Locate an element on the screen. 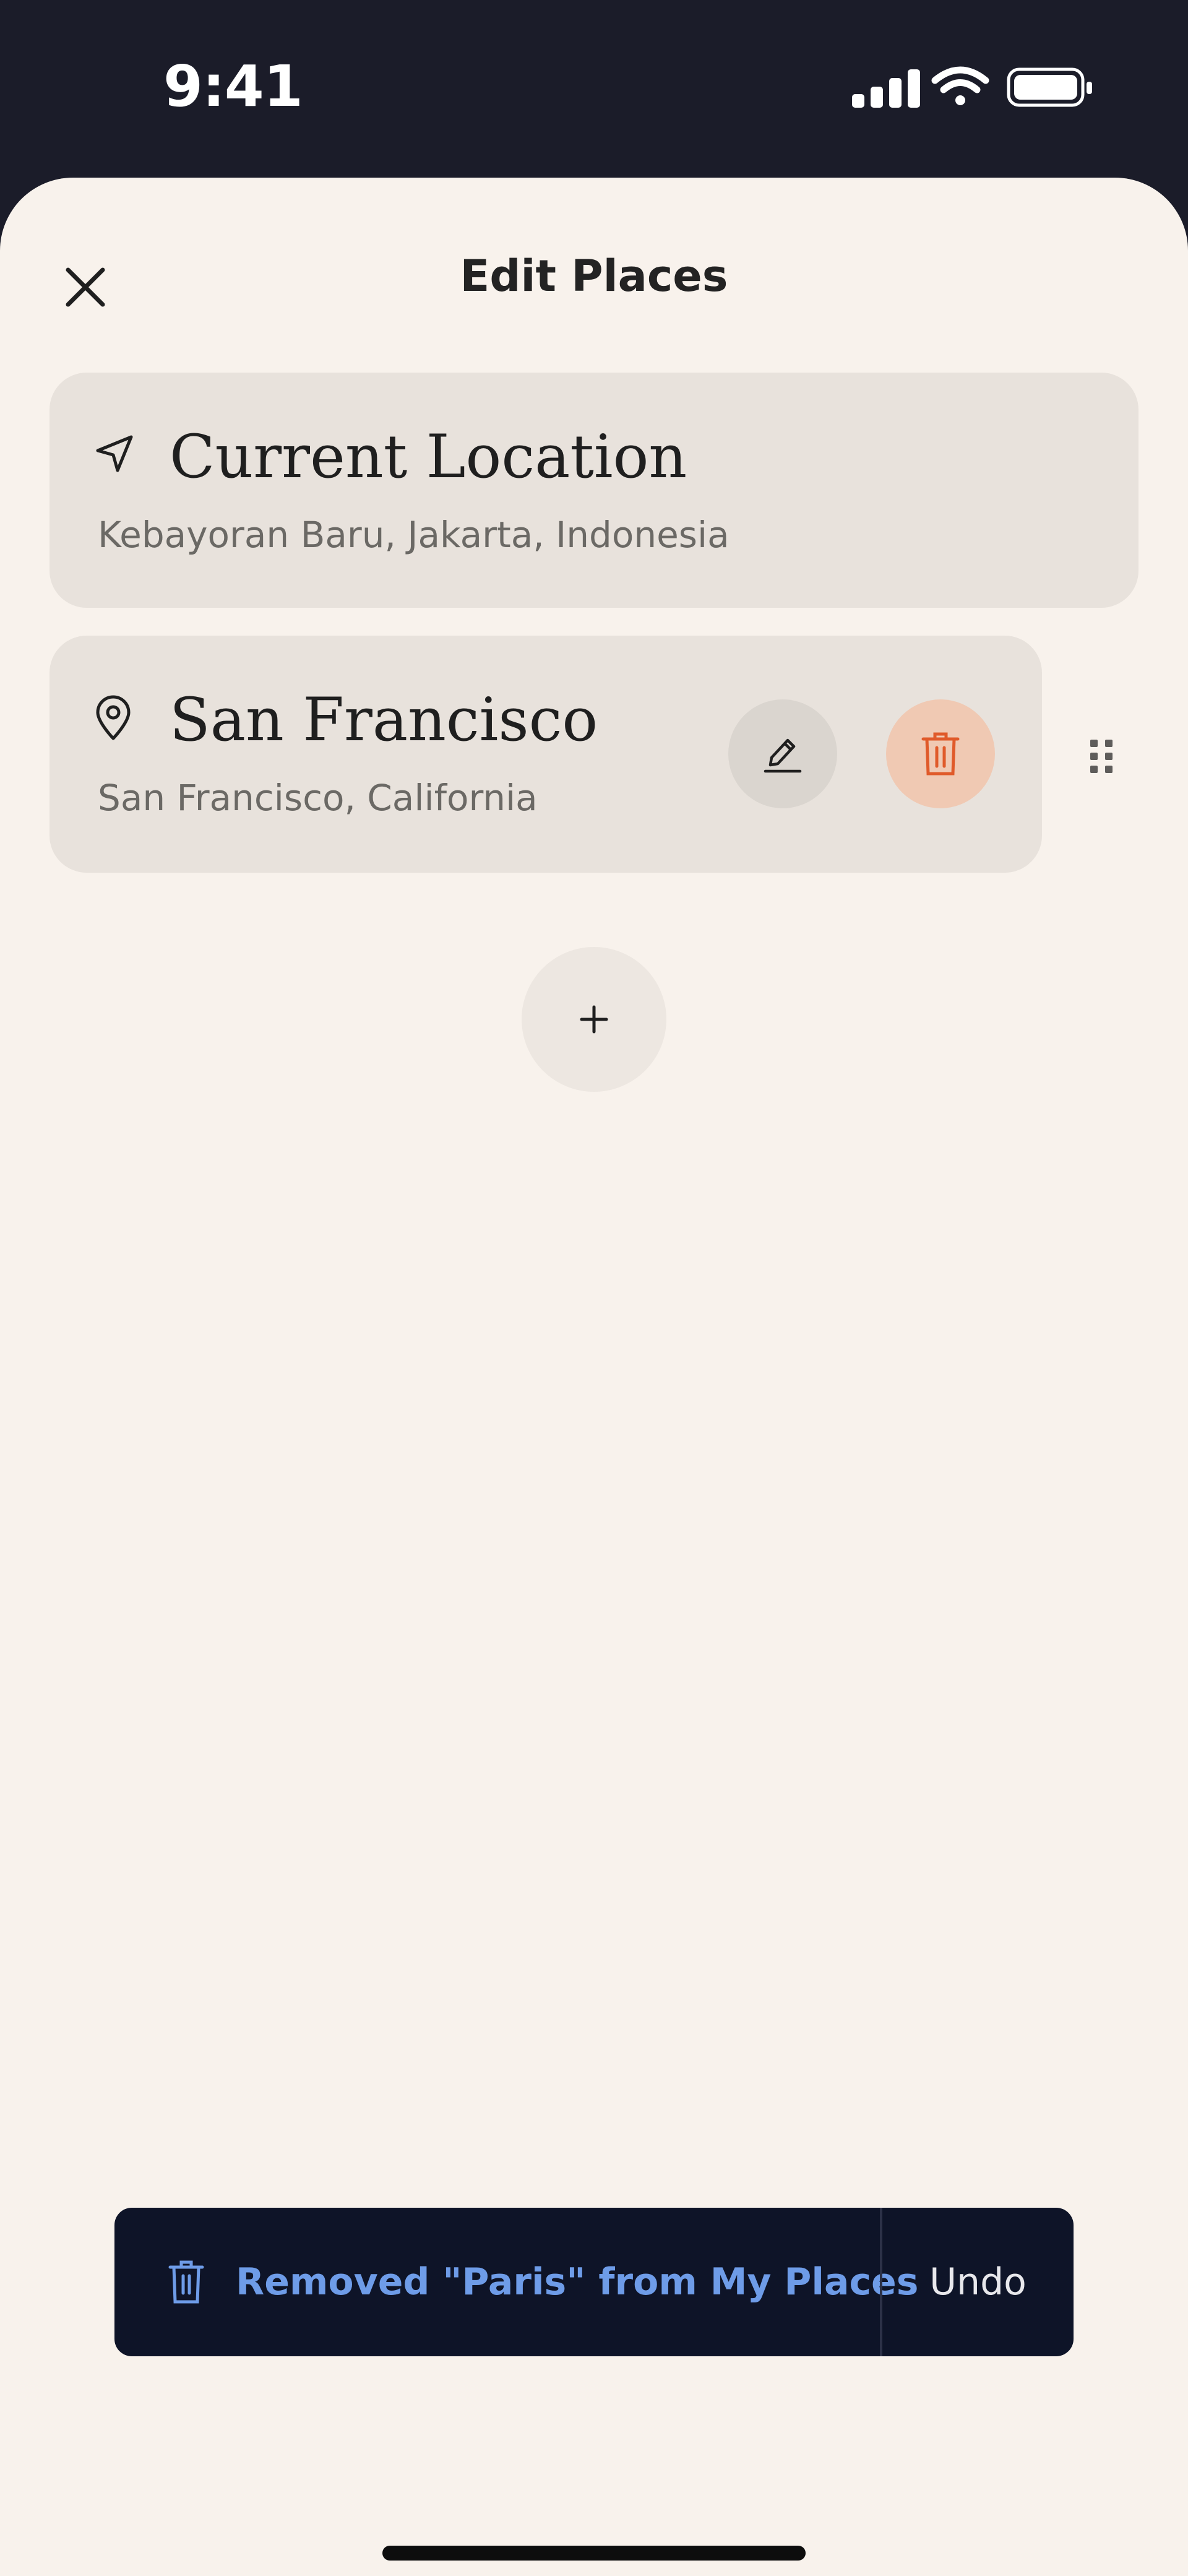 Image resolution: width=1188 pixels, height=2576 pixels. undo-toast: Removed "Paris" from My Places Undo is located at coordinates (594, 2282).